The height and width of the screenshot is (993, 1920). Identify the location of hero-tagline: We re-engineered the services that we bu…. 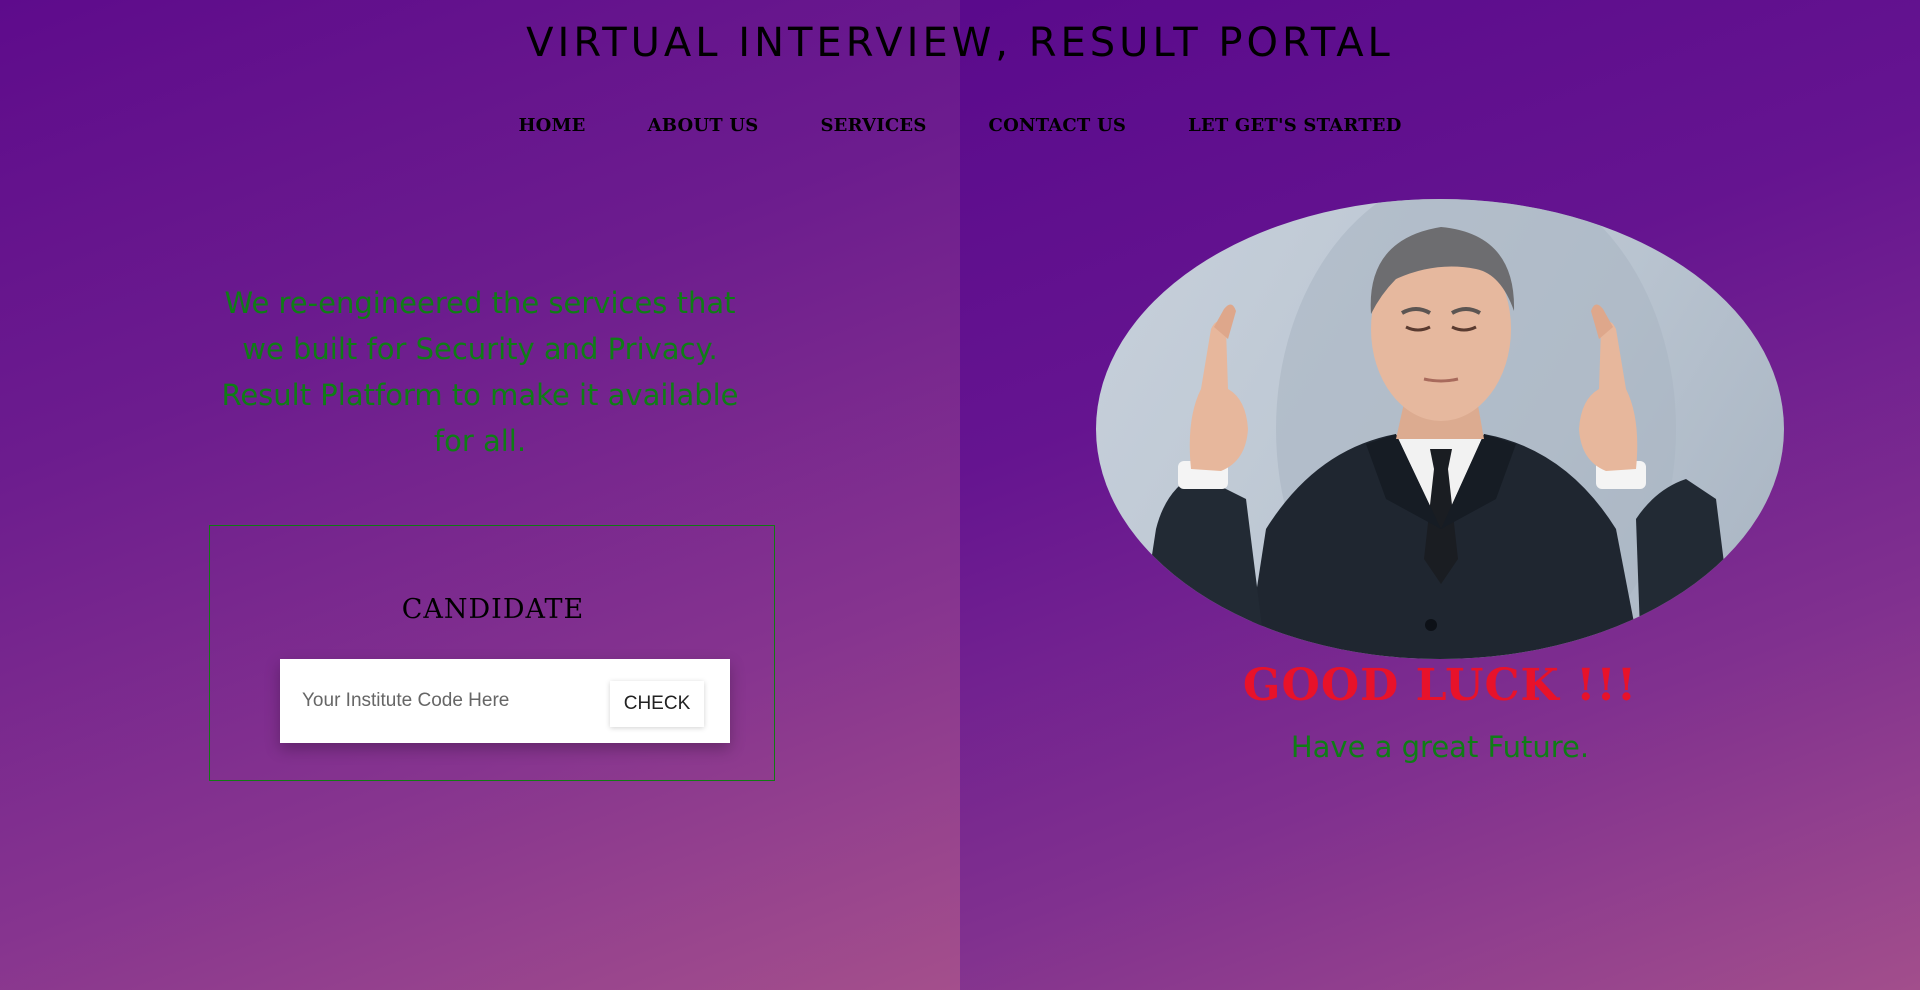
(480, 372).